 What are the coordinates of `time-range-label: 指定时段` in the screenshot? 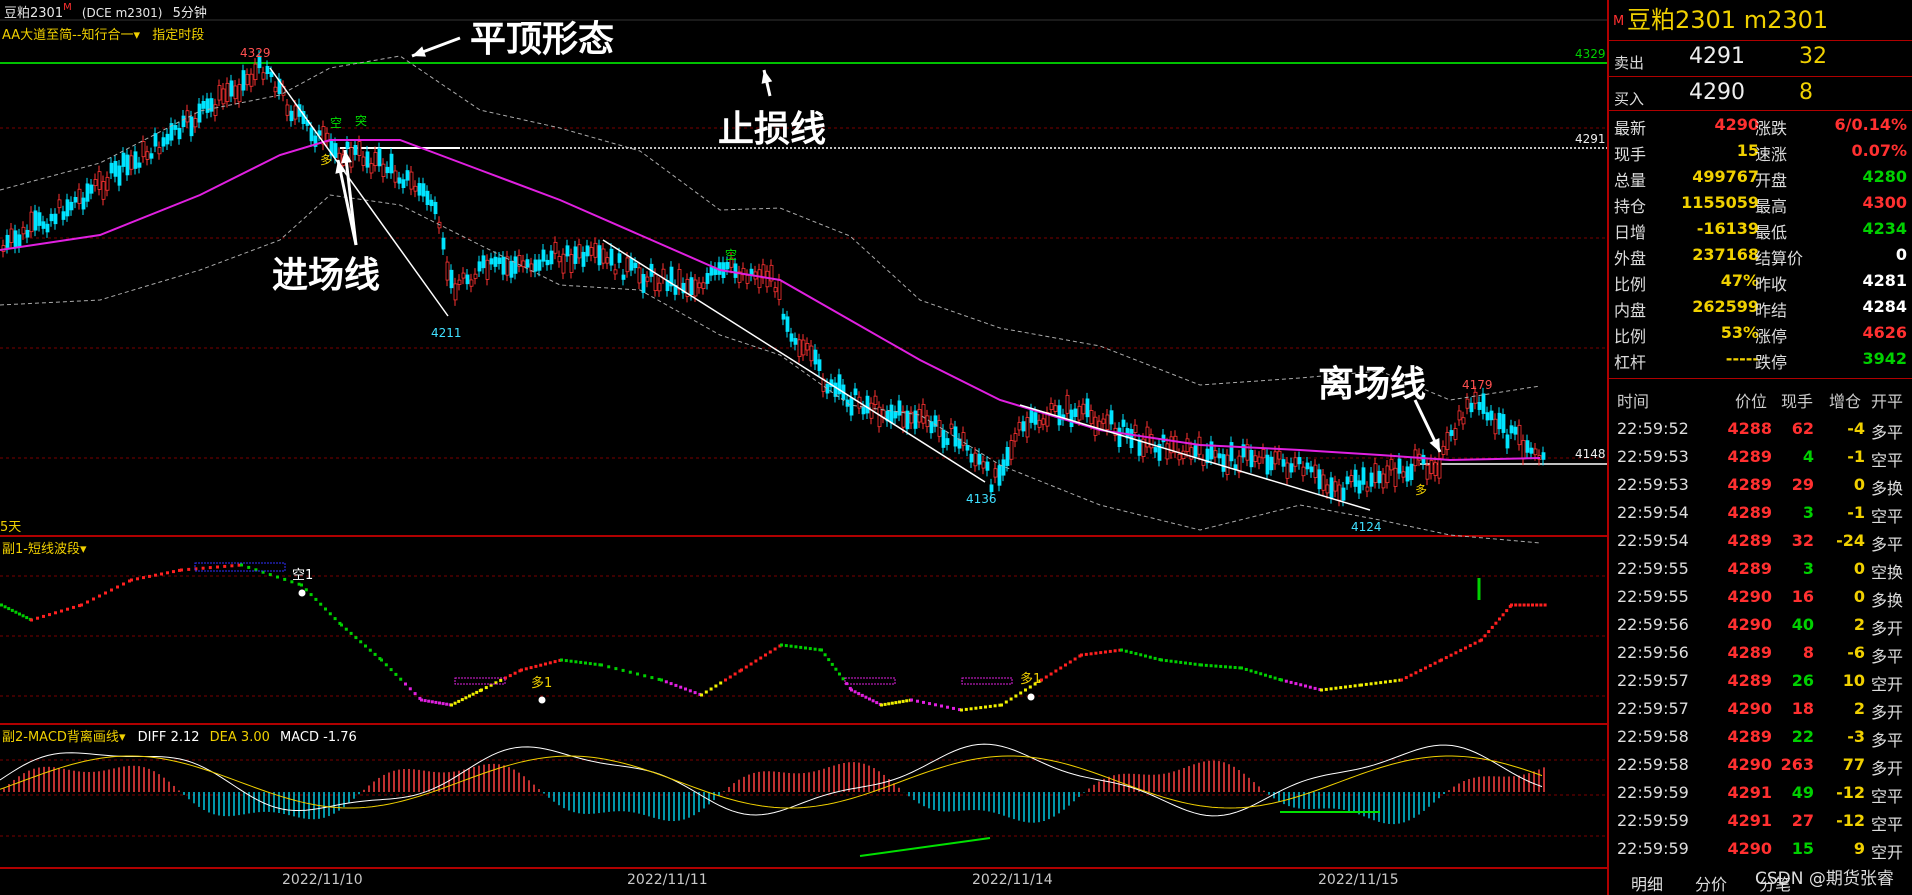 It's located at (178, 35).